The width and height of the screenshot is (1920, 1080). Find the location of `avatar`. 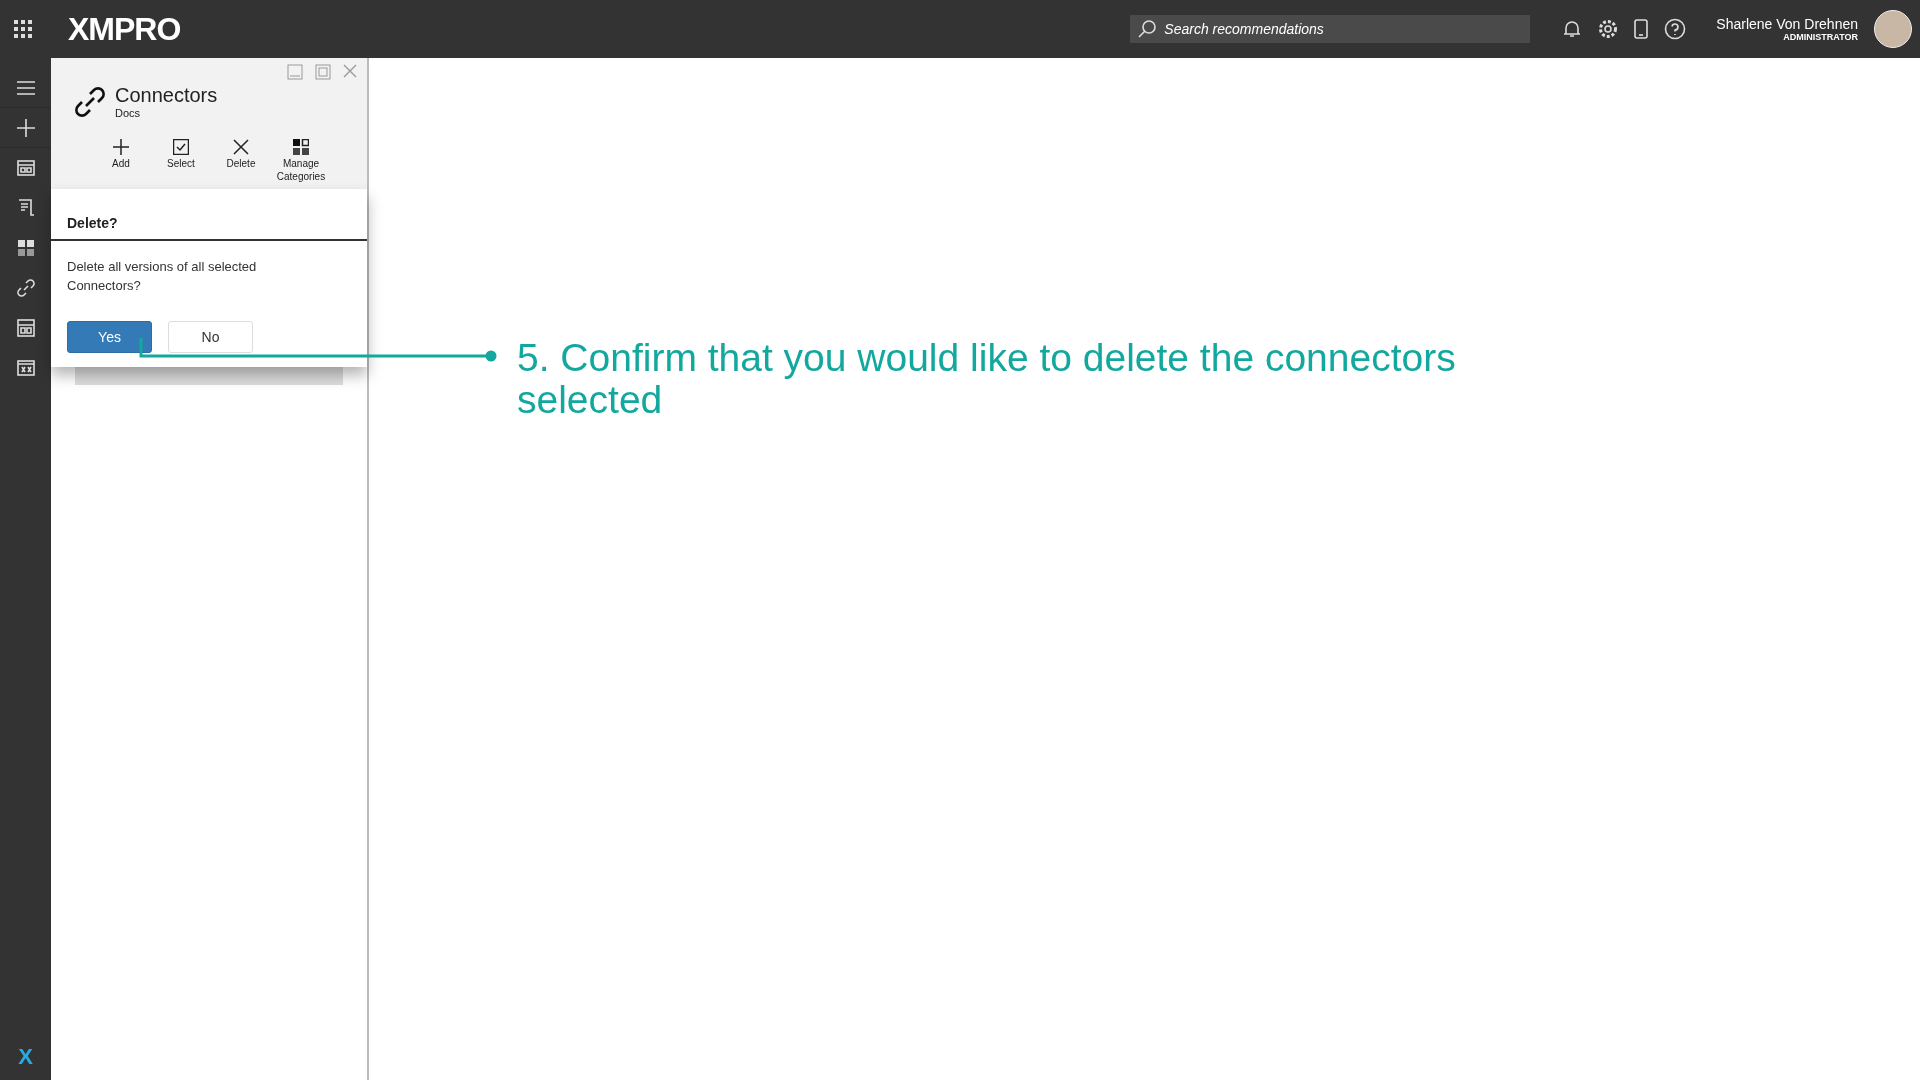

avatar is located at coordinates (1893, 29).